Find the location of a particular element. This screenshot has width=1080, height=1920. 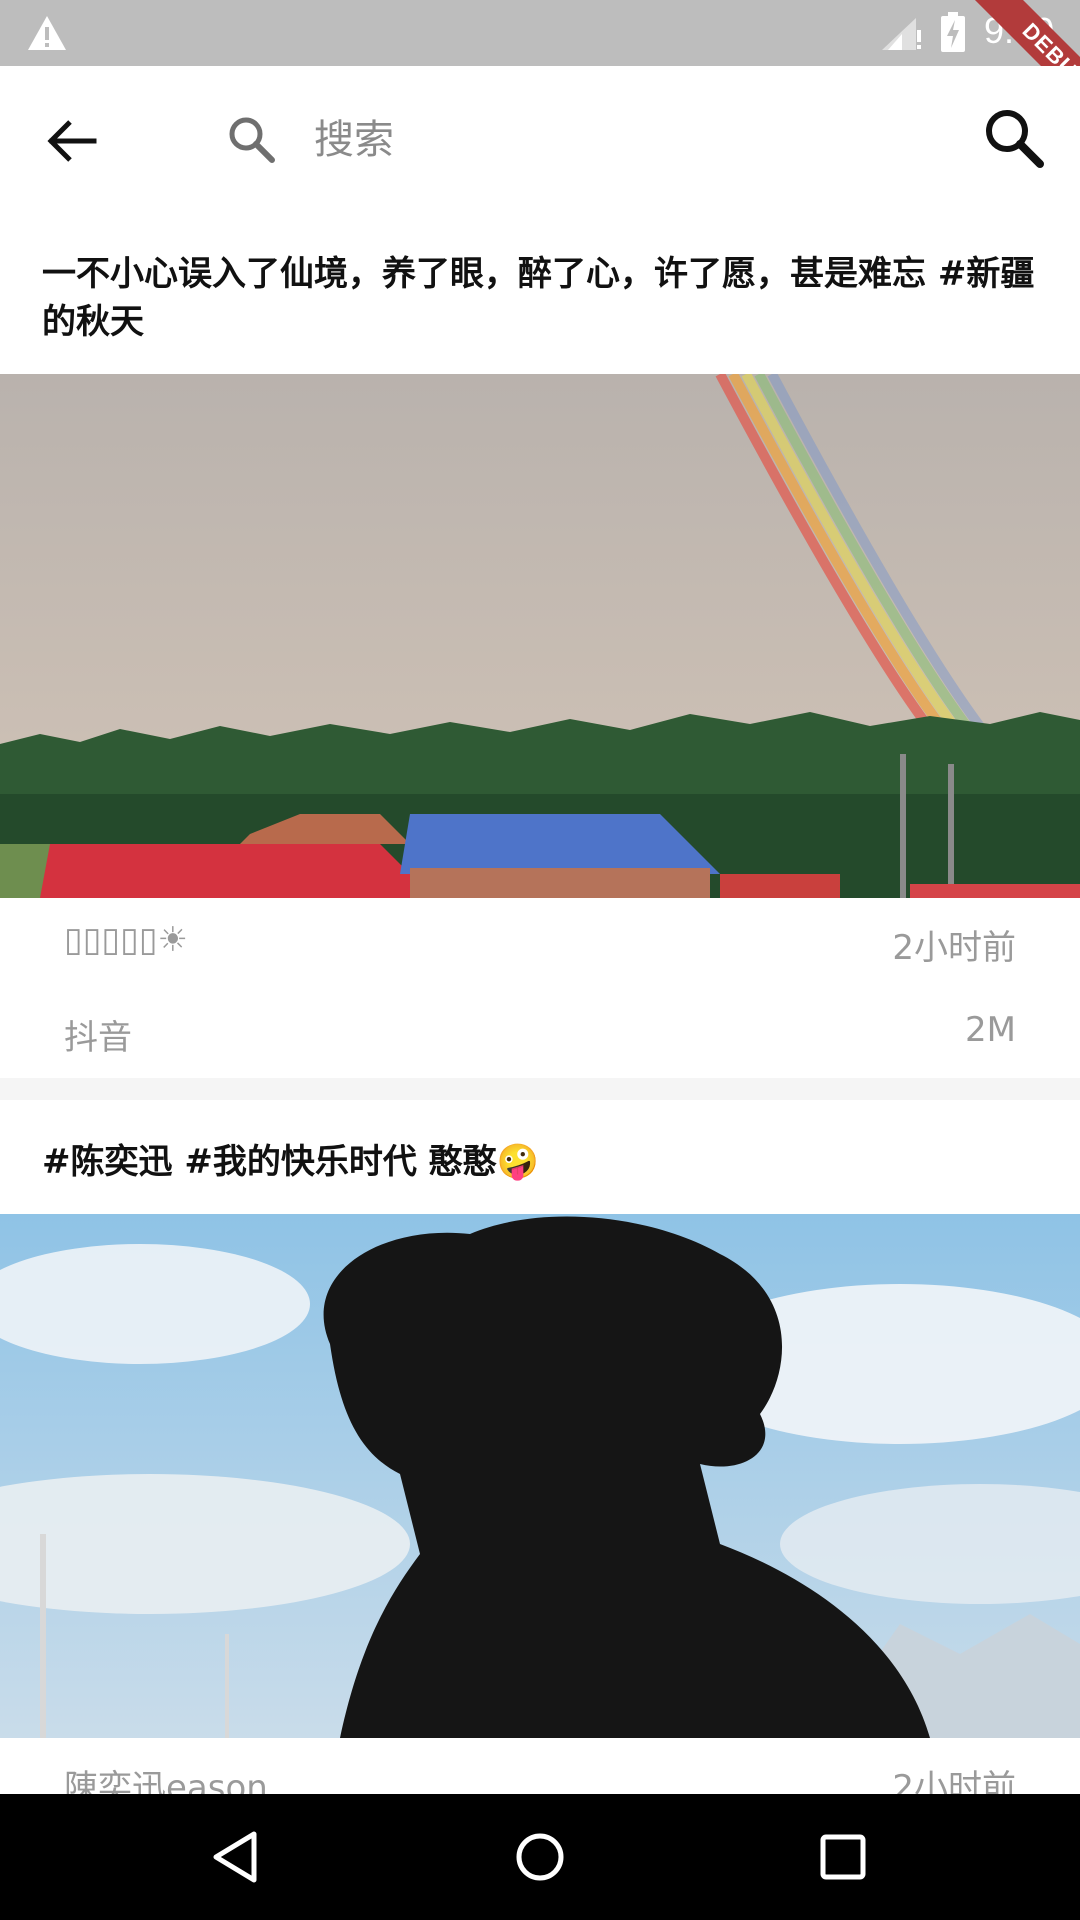

nav-home-button is located at coordinates (540, 1857).